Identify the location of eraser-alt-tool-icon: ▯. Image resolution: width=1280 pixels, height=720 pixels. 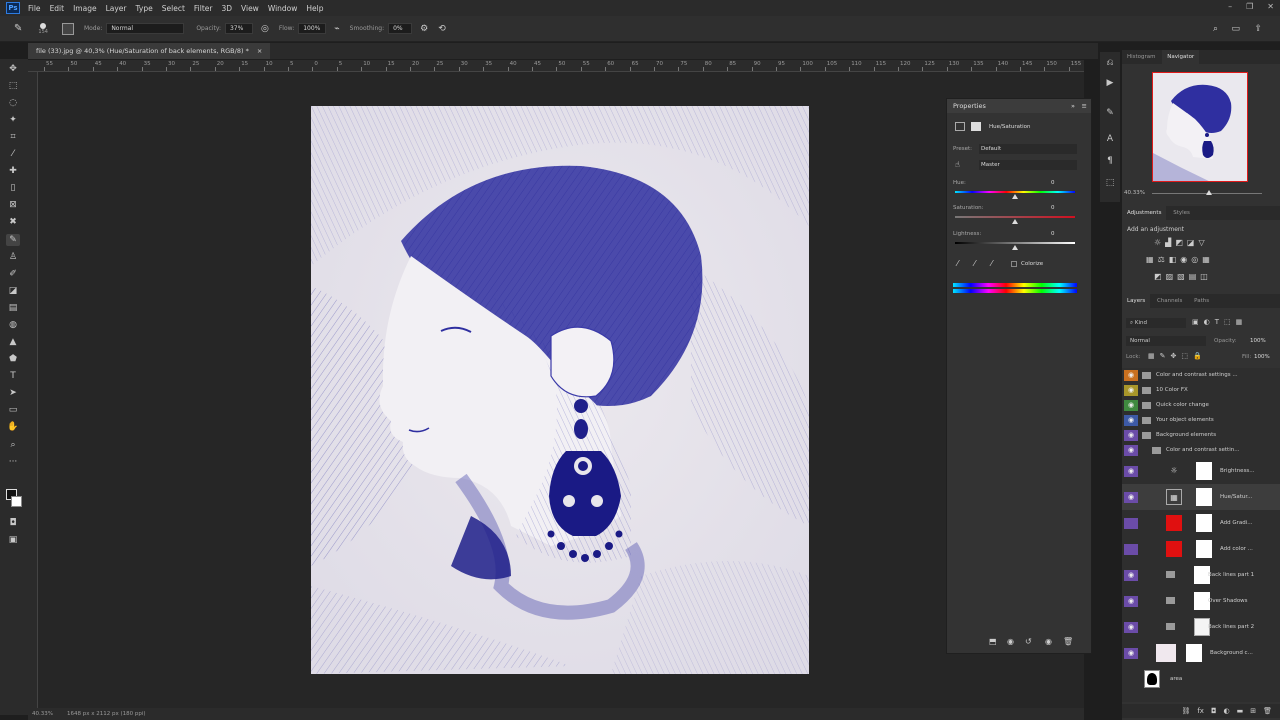
(13, 188).